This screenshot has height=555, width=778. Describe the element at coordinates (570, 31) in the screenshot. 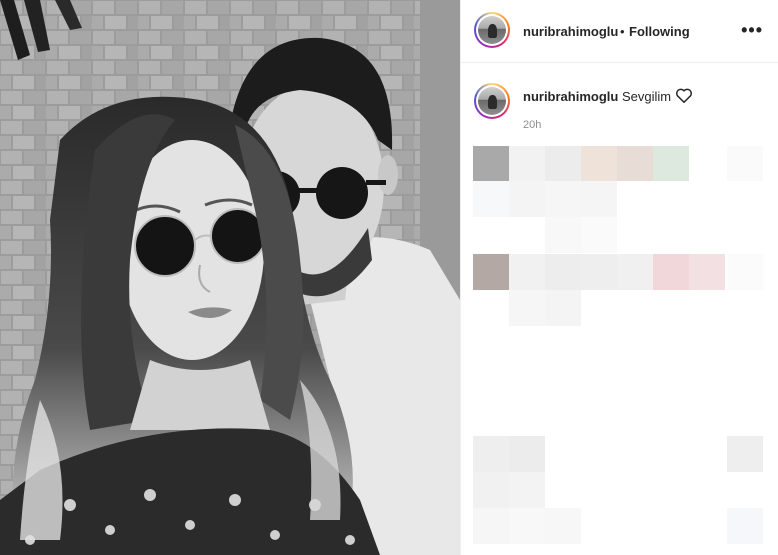

I see `author-username: nuribrahimoglu` at that location.